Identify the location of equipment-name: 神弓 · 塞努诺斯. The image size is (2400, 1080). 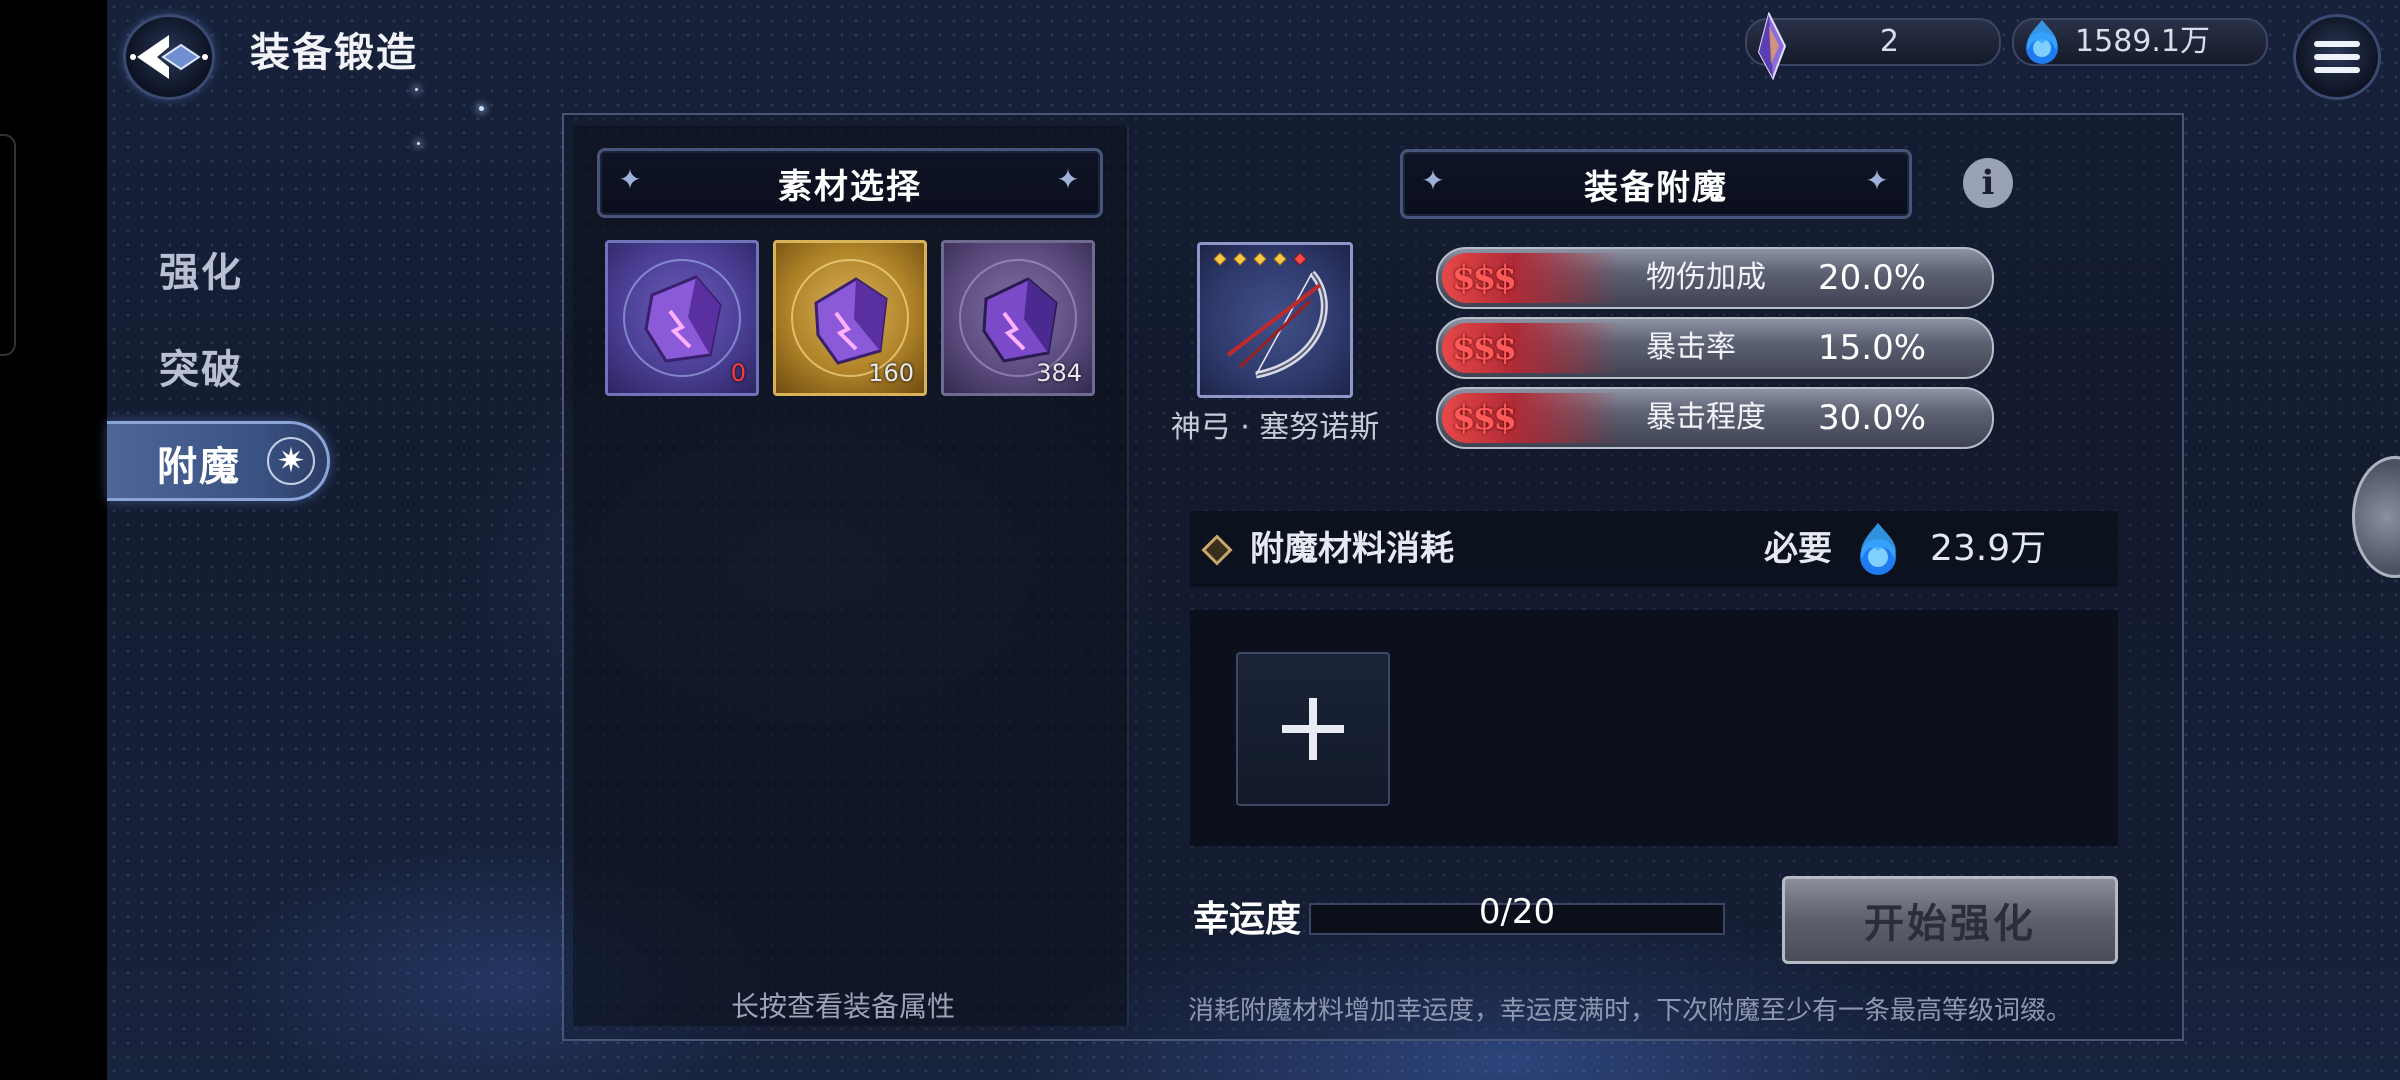
(1275, 427).